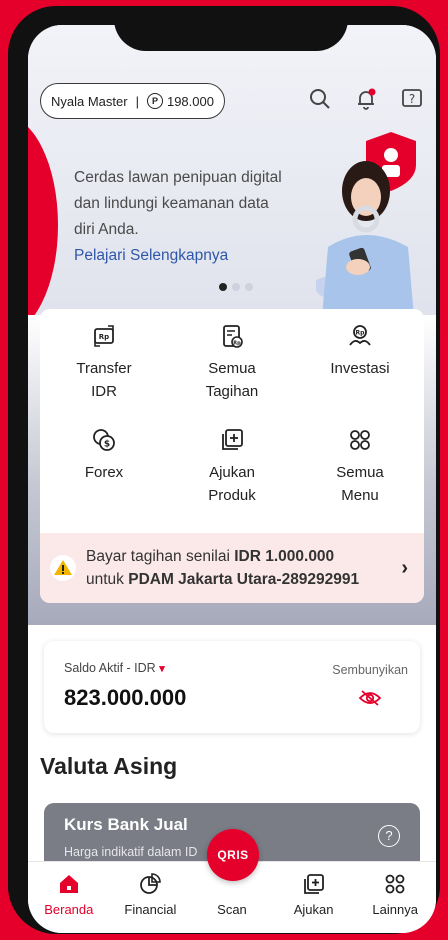 Image resolution: width=448 pixels, height=940 pixels. Describe the element at coordinates (320, 99) in the screenshot. I see `search-icon` at that location.